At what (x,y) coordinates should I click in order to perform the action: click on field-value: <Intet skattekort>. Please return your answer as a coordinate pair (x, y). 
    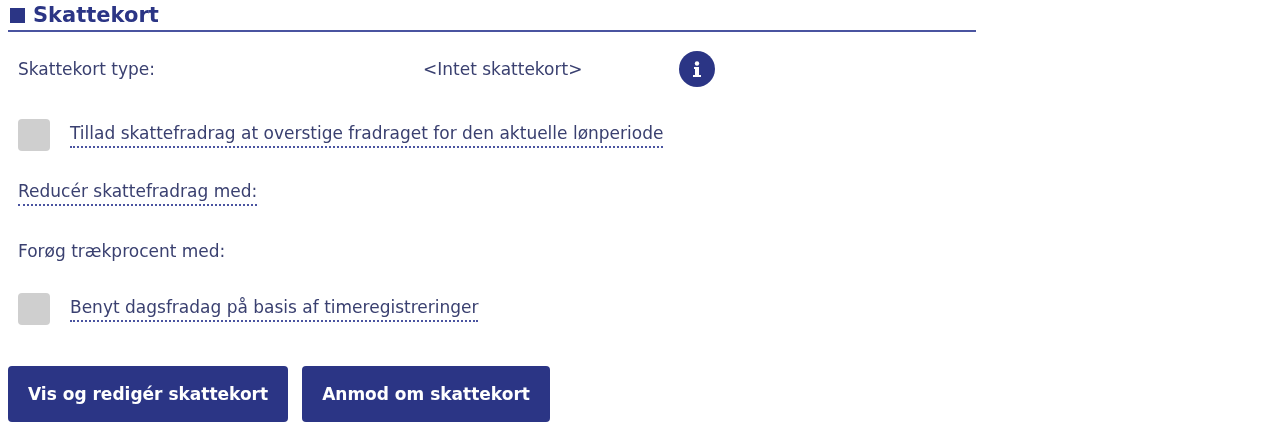
    Looking at the image, I should click on (503, 69).